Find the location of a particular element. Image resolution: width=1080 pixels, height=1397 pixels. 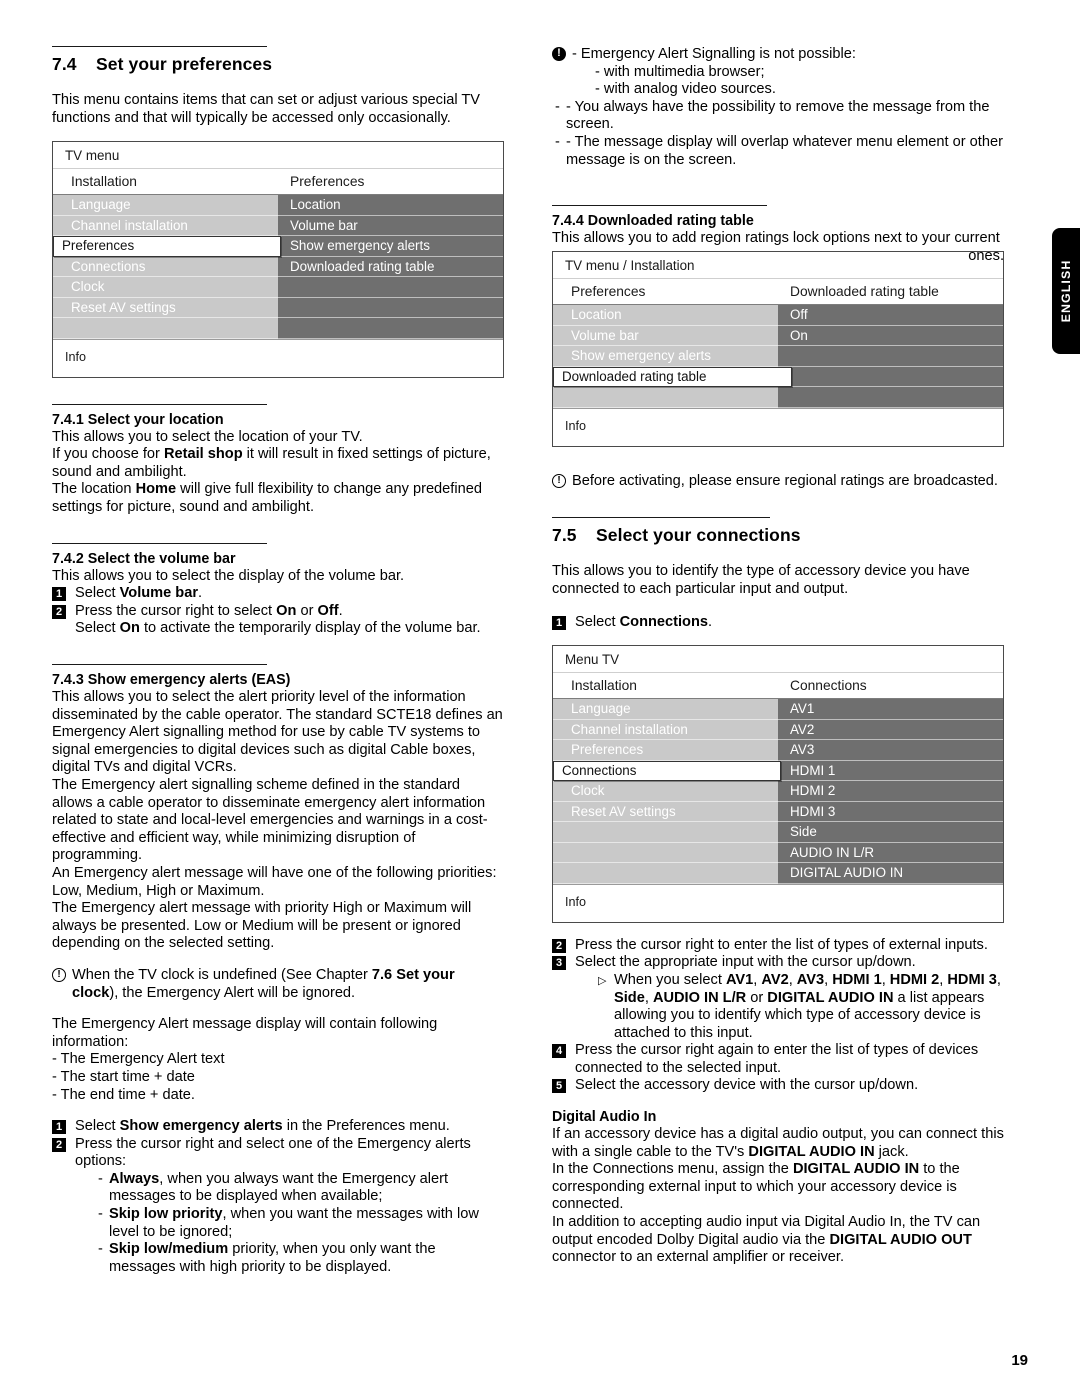

s743-bullet-1: - The Emergency Alert text is located at coordinates (138, 1059).